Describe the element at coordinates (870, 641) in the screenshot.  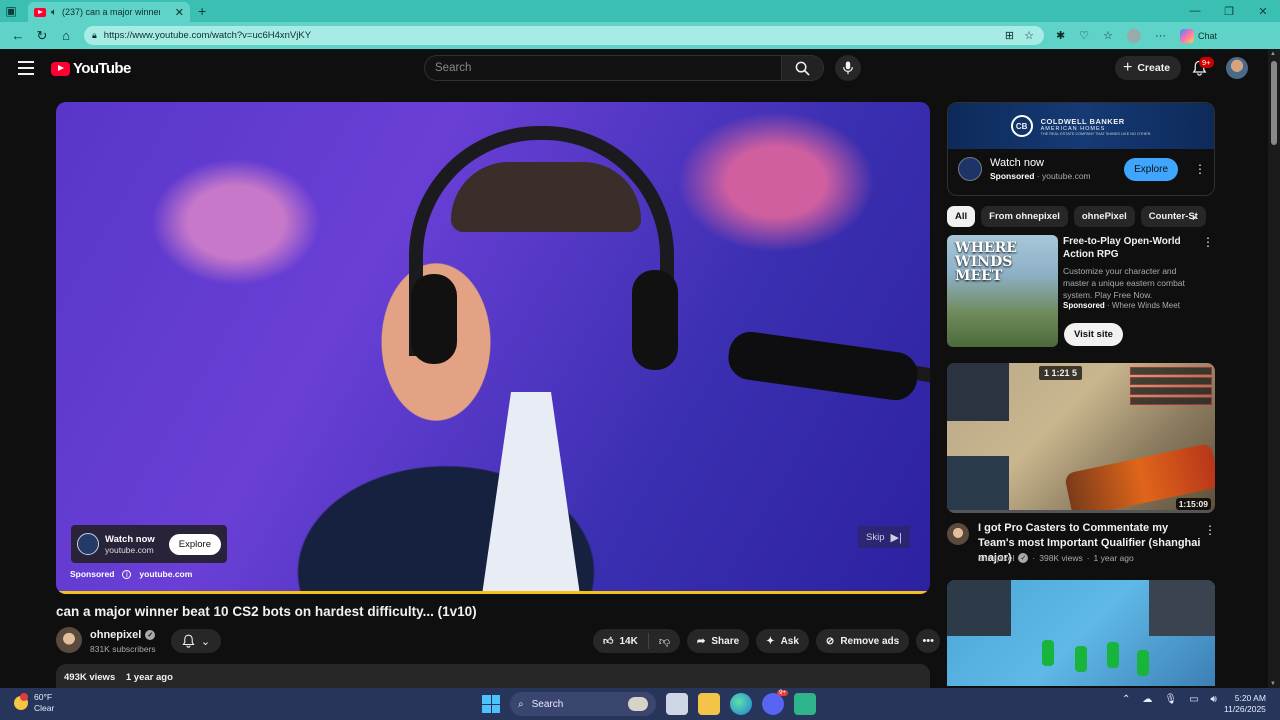
I see `remove-ads-label: Remove ads` at that location.